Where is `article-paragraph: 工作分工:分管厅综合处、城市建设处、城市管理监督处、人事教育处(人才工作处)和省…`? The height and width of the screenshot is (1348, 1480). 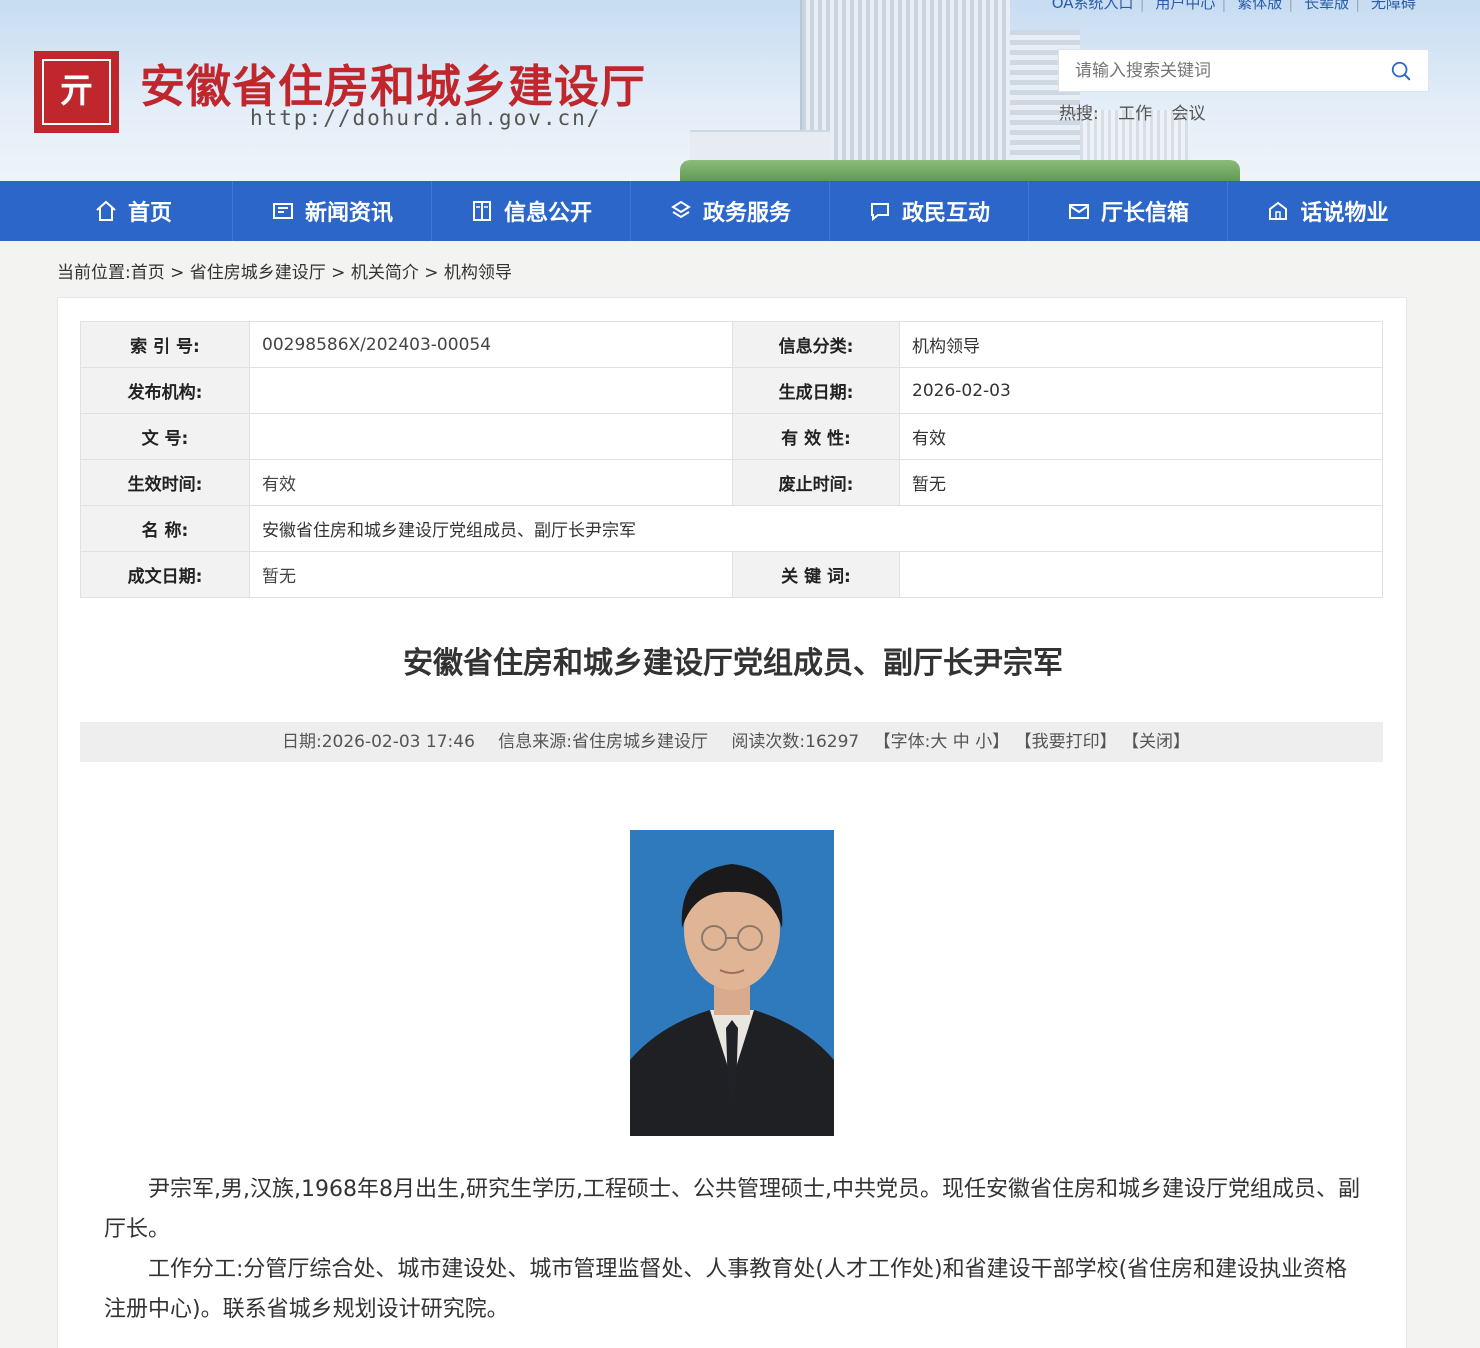 article-paragraph: 工作分工:分管厅综合处、城市建设处、城市管理监督处、人事教育处(人才工作处)和省… is located at coordinates (726, 1289).